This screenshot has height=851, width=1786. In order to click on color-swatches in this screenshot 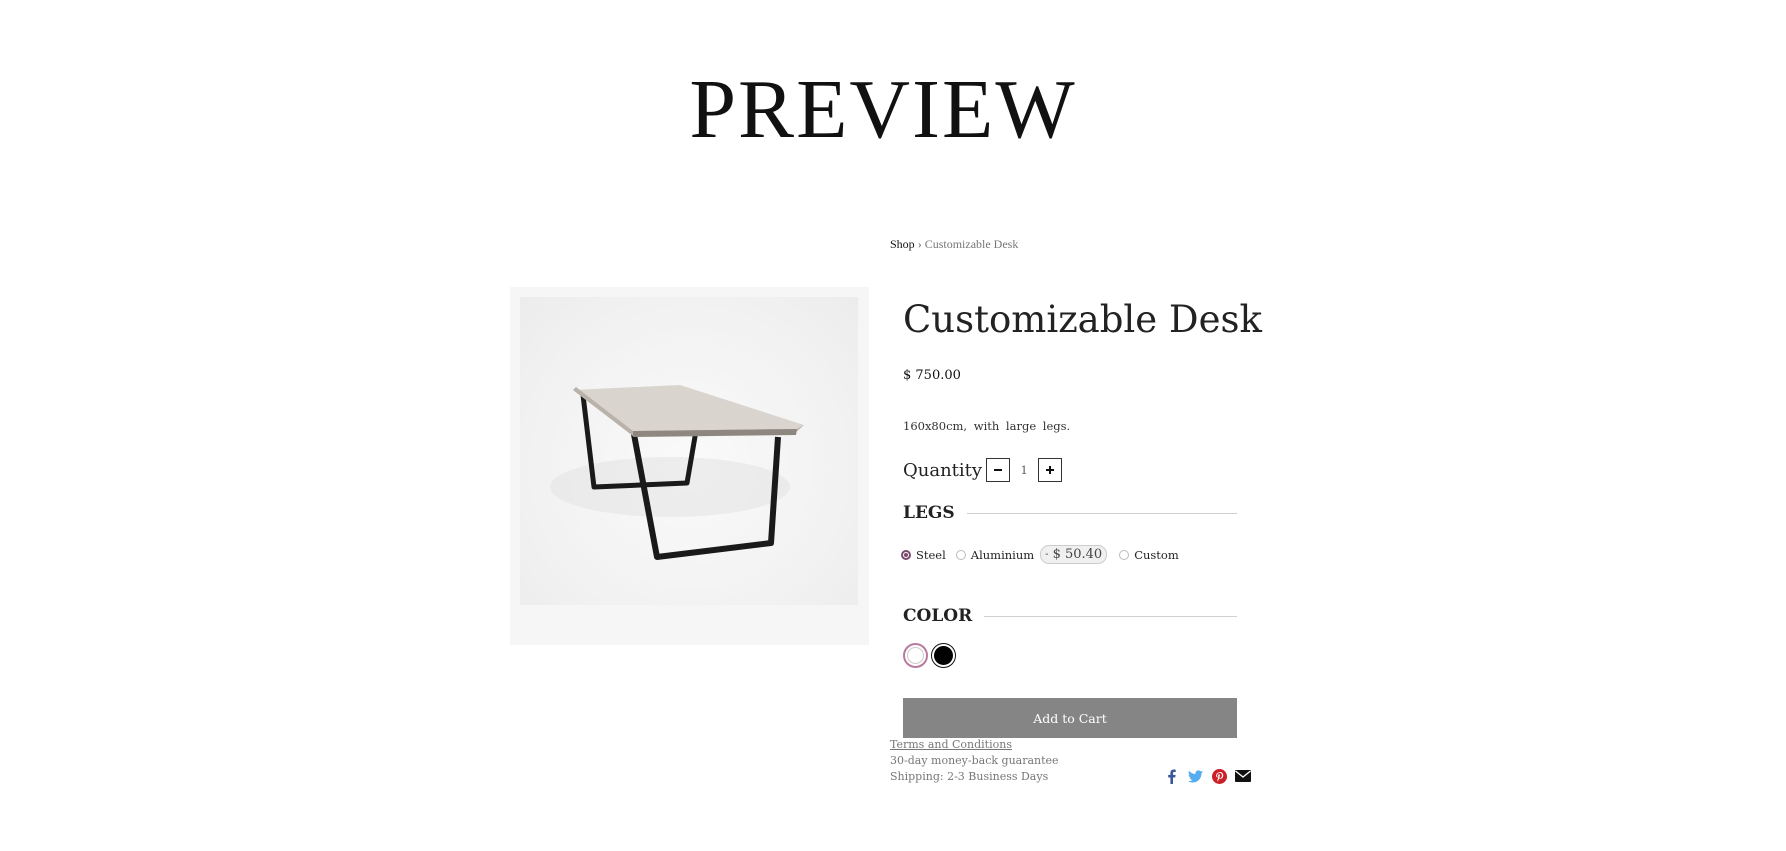, I will do `click(931, 655)`.